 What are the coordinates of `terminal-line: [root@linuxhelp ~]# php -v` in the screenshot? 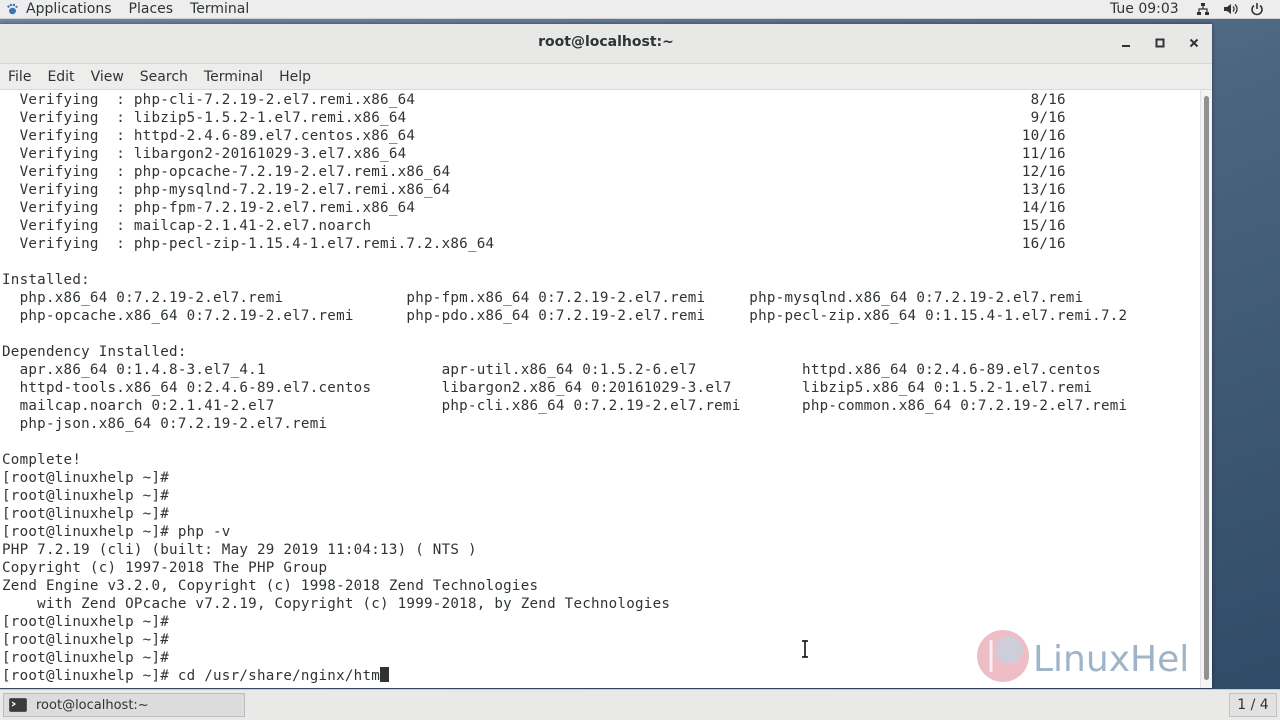 It's located at (116, 532).